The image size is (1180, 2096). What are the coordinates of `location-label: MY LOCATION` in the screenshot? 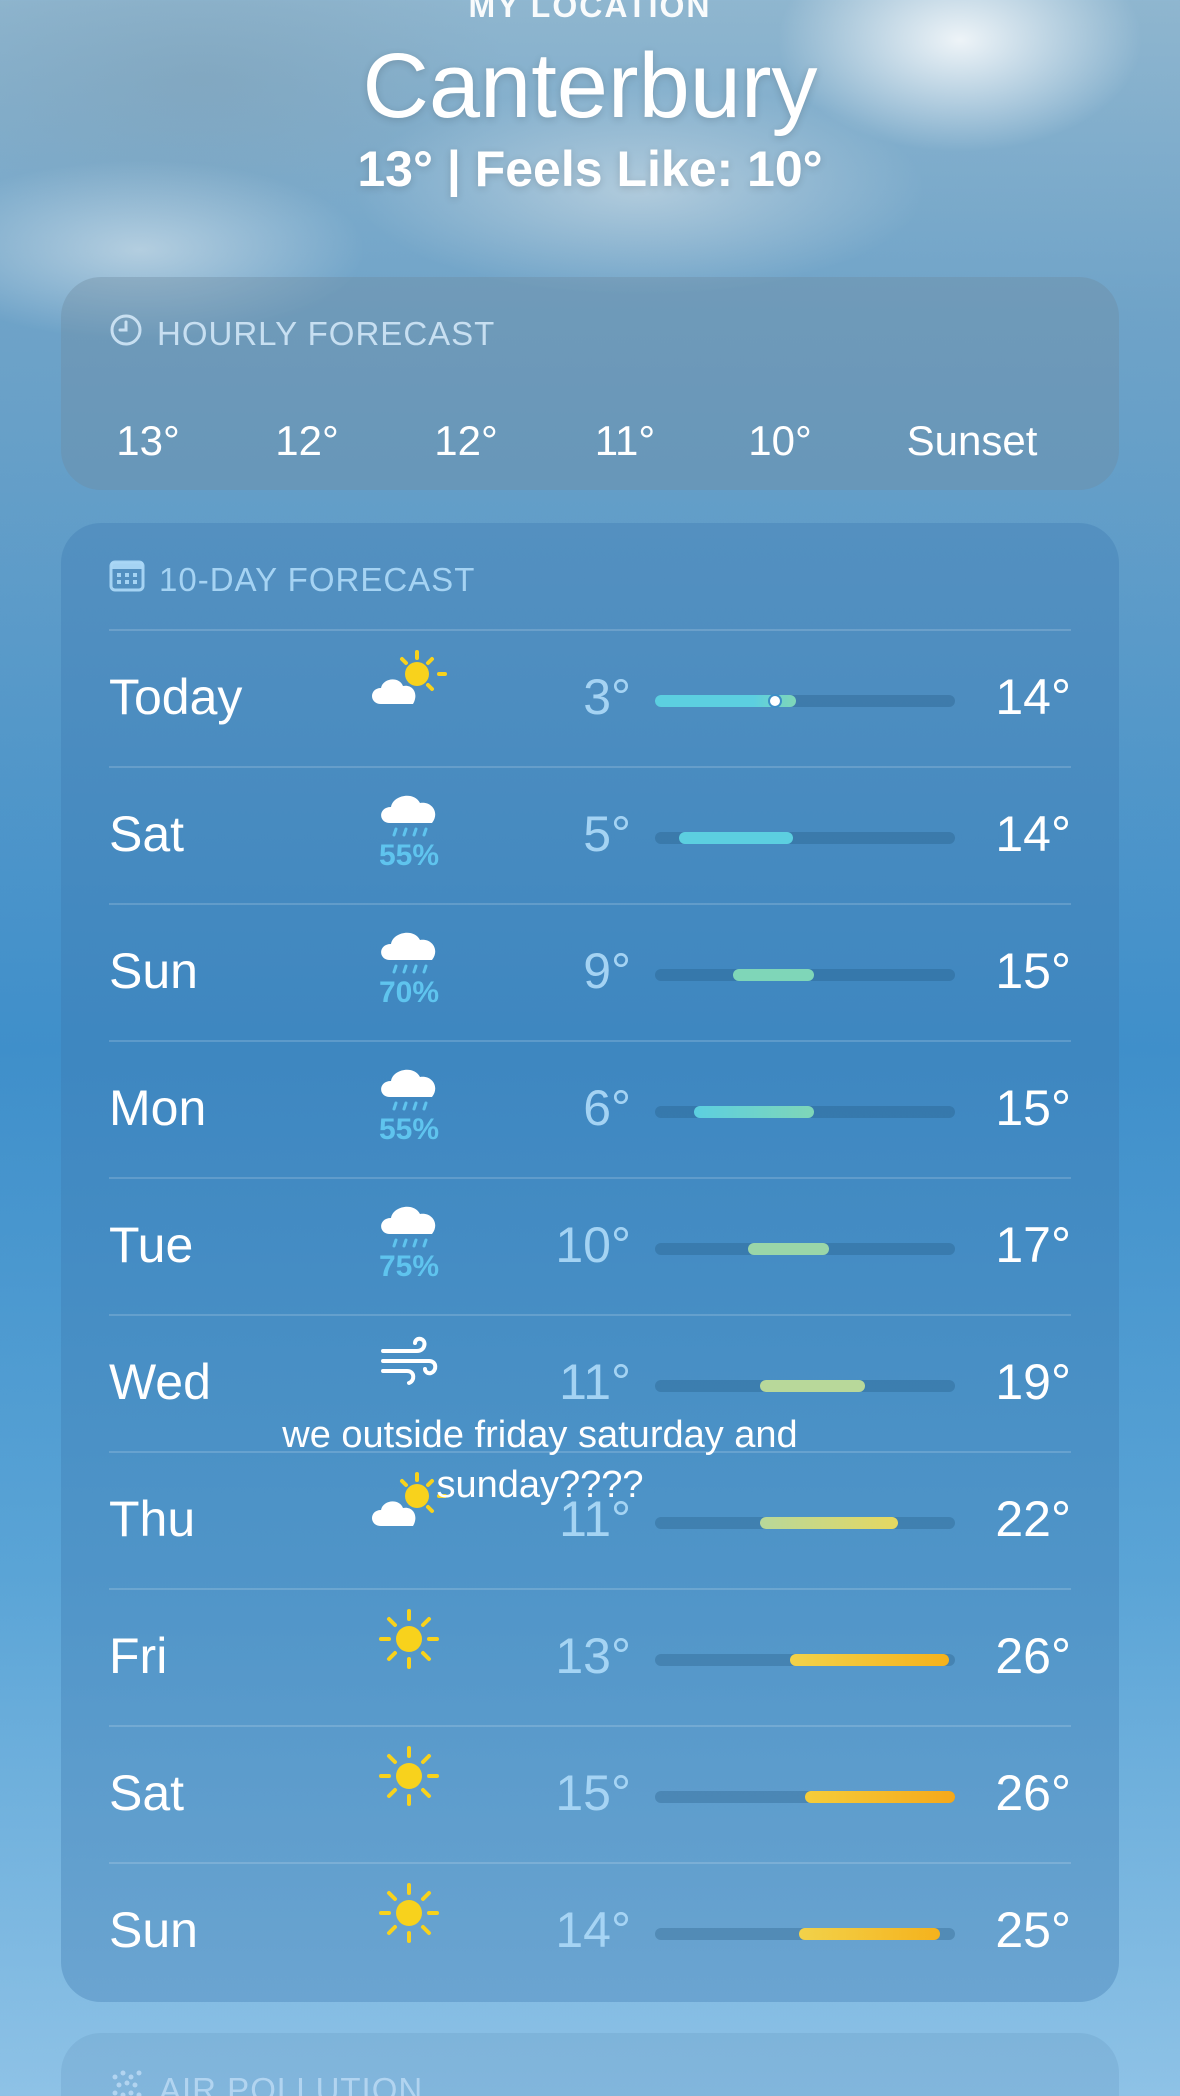 It's located at (590, 12).